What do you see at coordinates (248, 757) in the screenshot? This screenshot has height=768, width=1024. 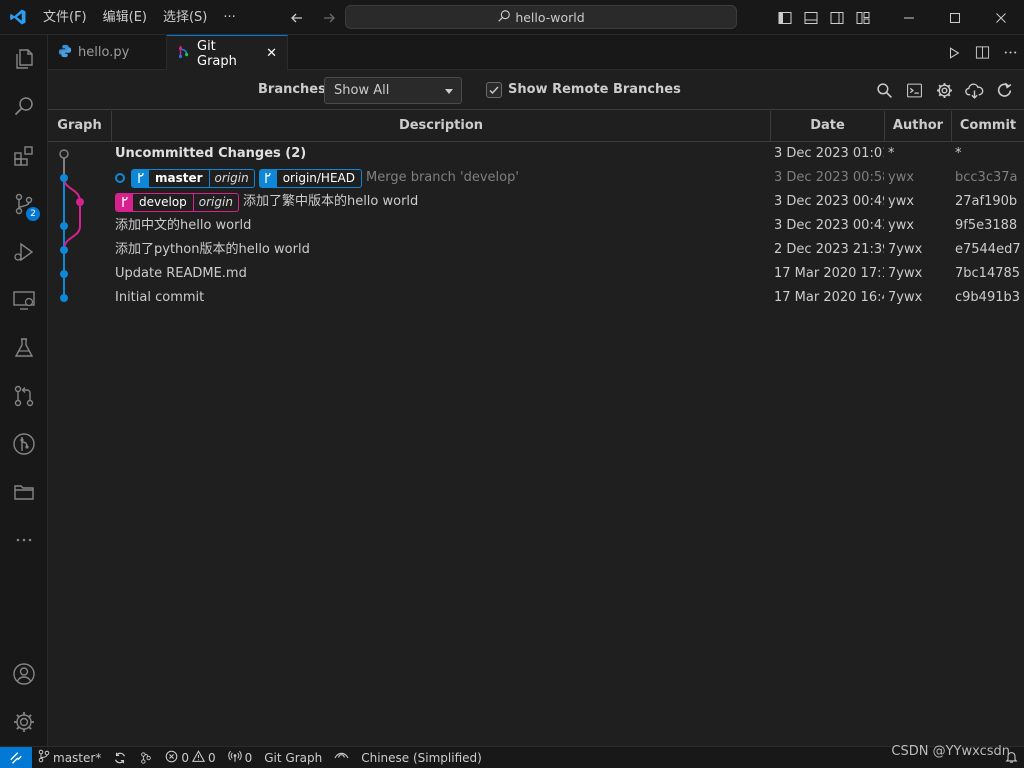 I see `ports-count: 0` at bounding box center [248, 757].